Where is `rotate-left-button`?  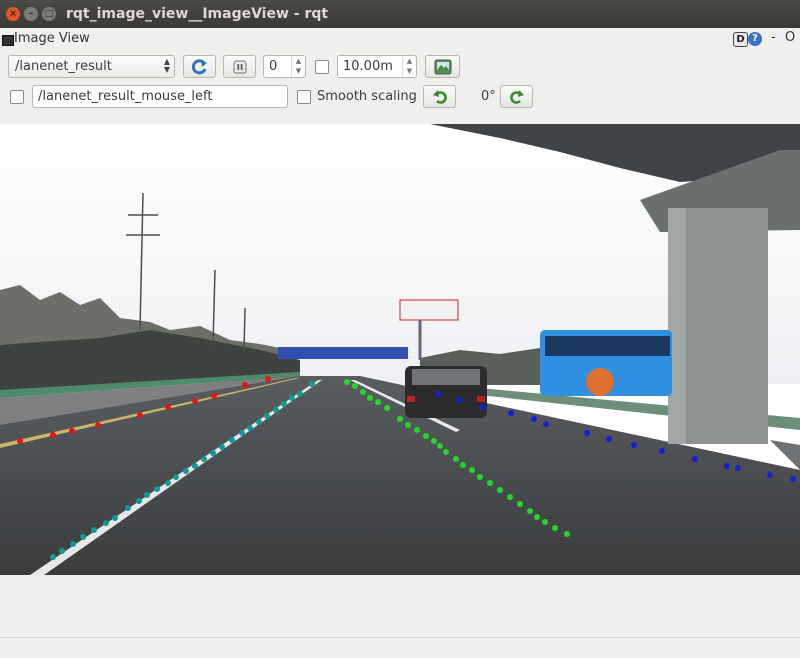
rotate-left-button is located at coordinates (439, 96).